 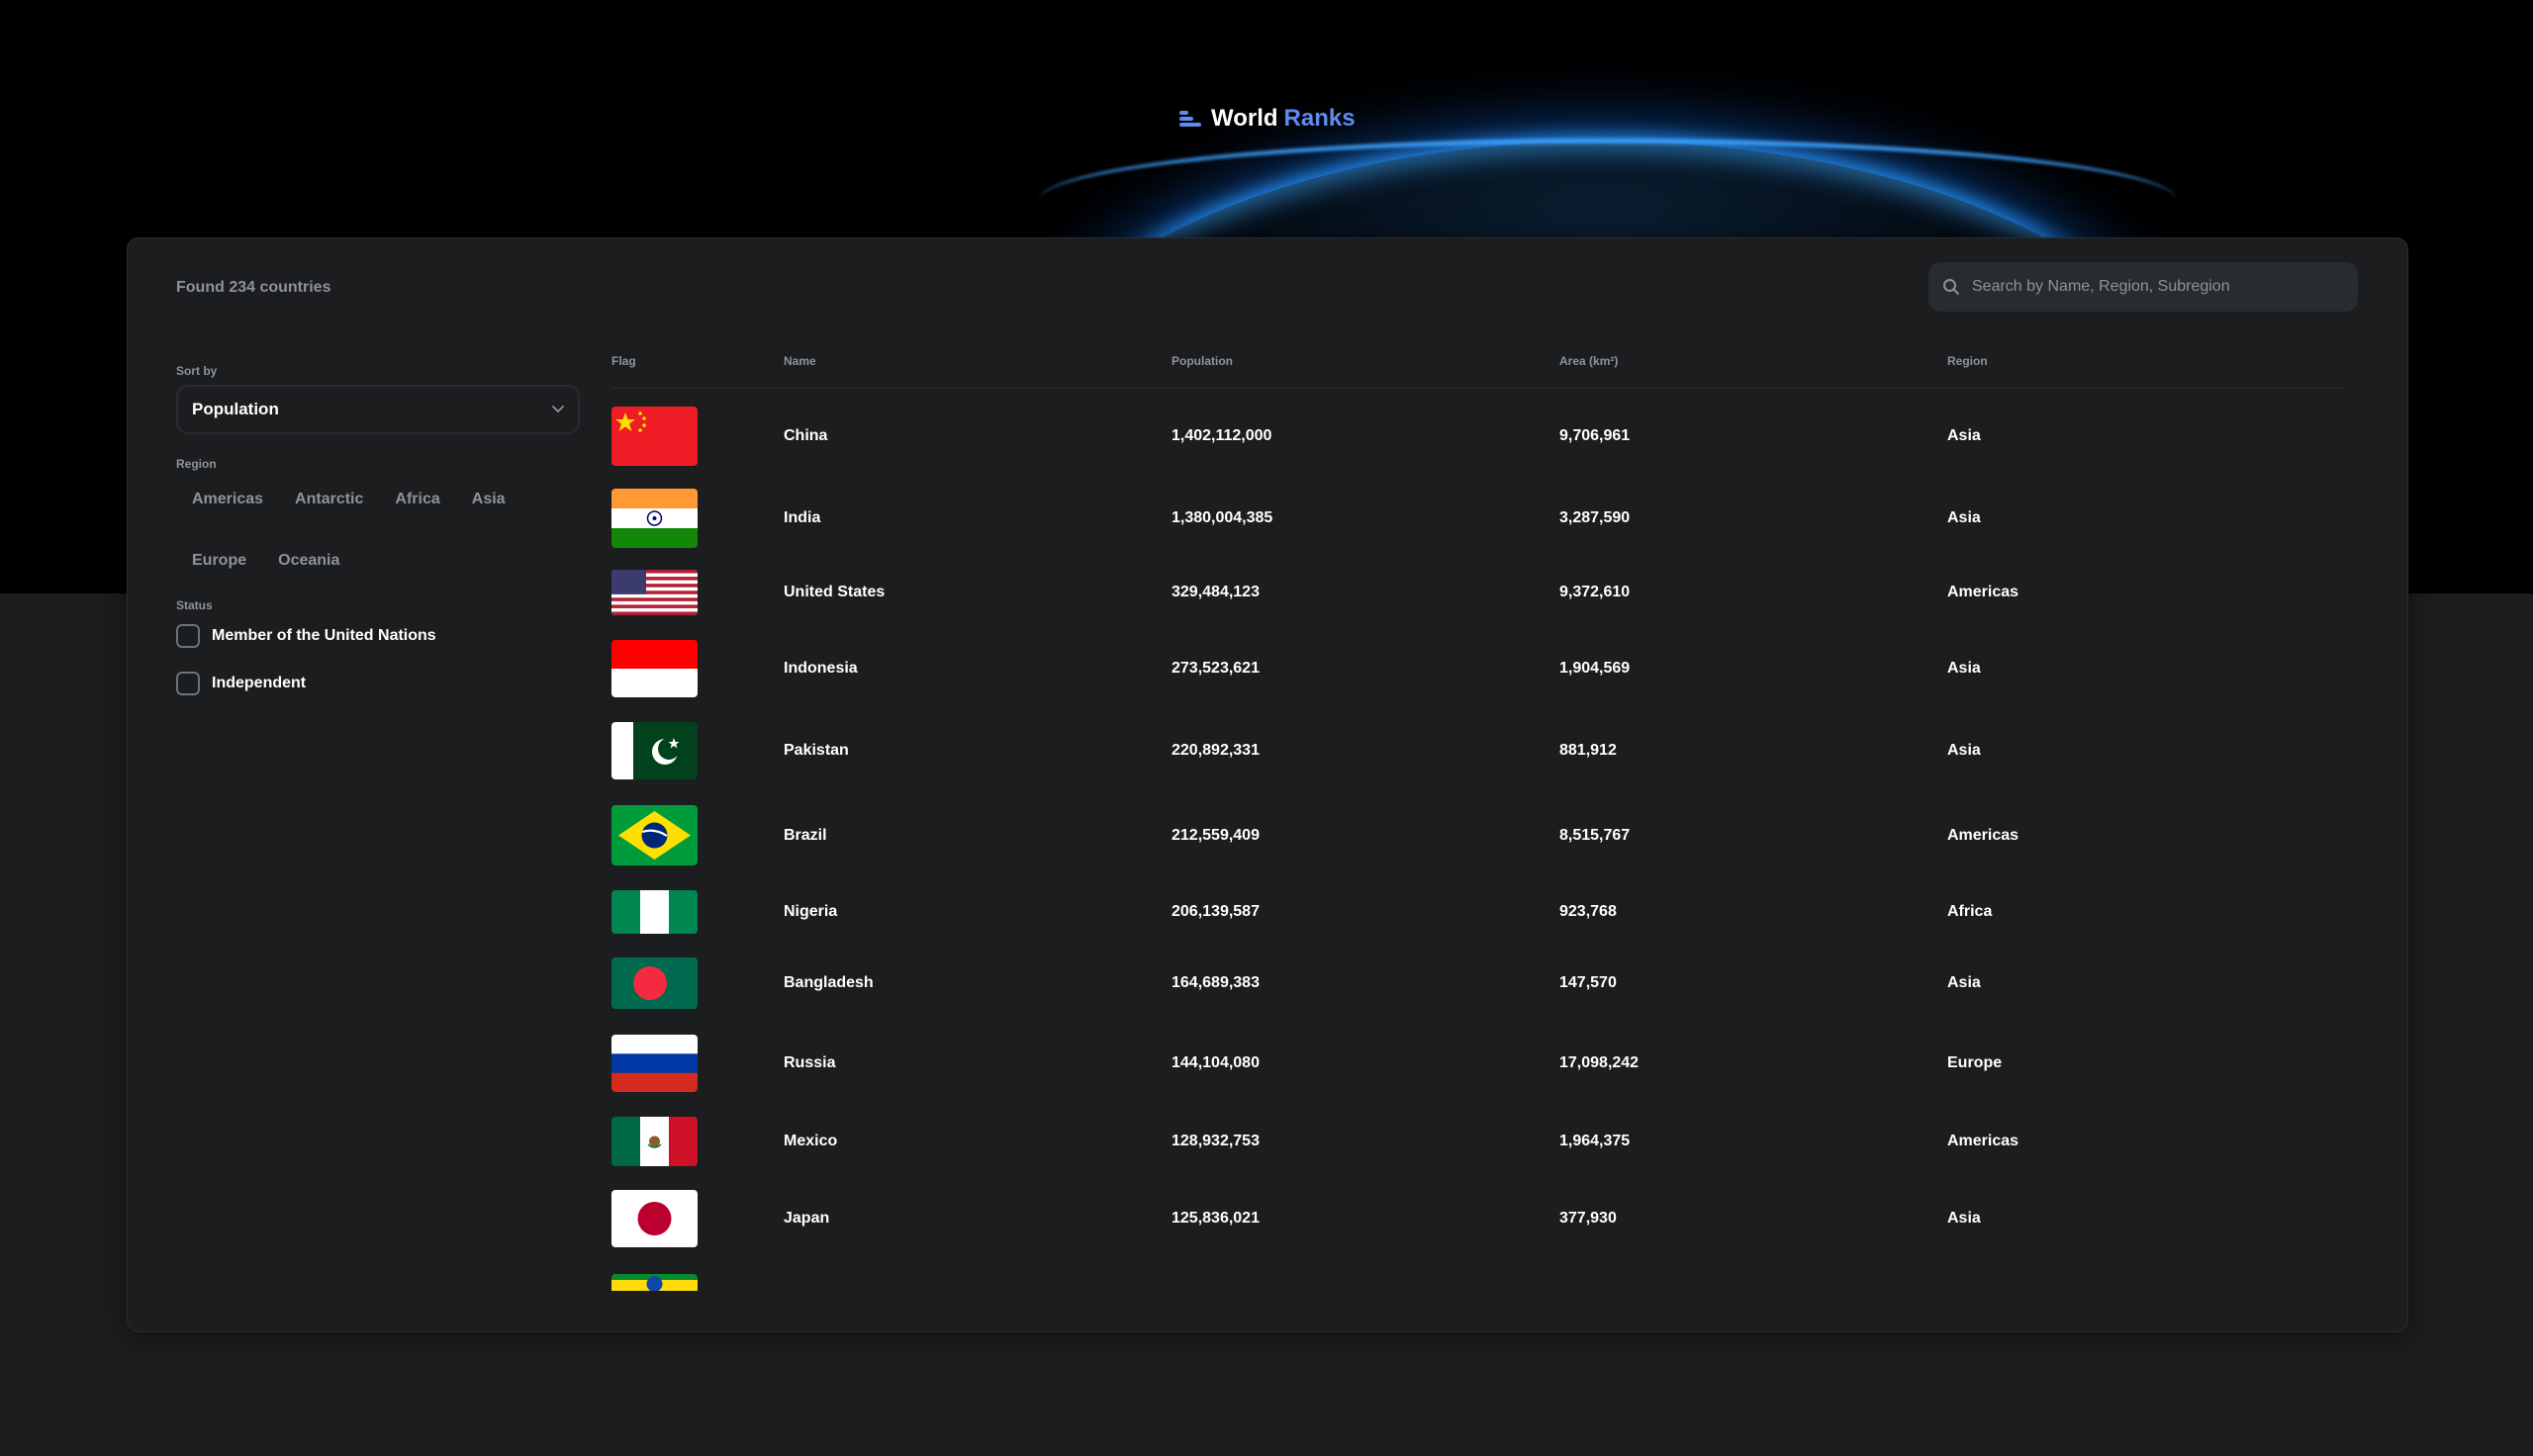 What do you see at coordinates (654, 592) in the screenshot?
I see `united-states-flag` at bounding box center [654, 592].